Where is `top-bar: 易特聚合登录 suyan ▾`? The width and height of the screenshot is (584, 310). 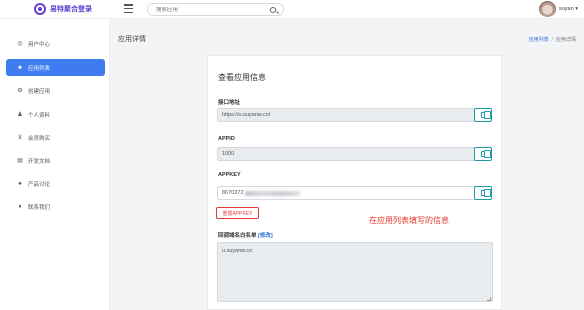
top-bar: 易特聚合登录 suyan ▾ is located at coordinates (292, 9).